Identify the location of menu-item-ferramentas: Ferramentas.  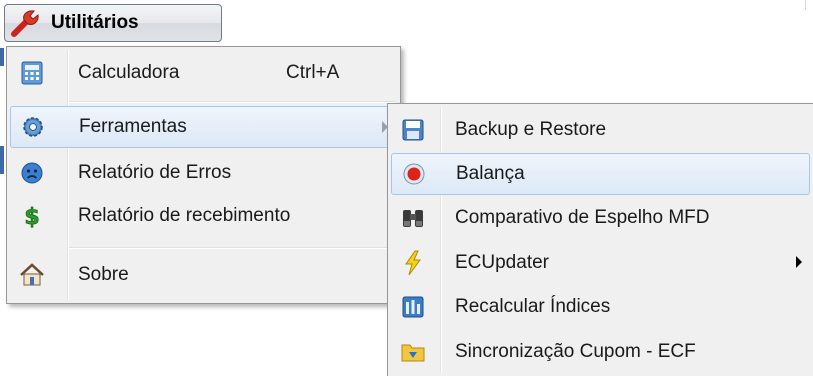
(203, 127).